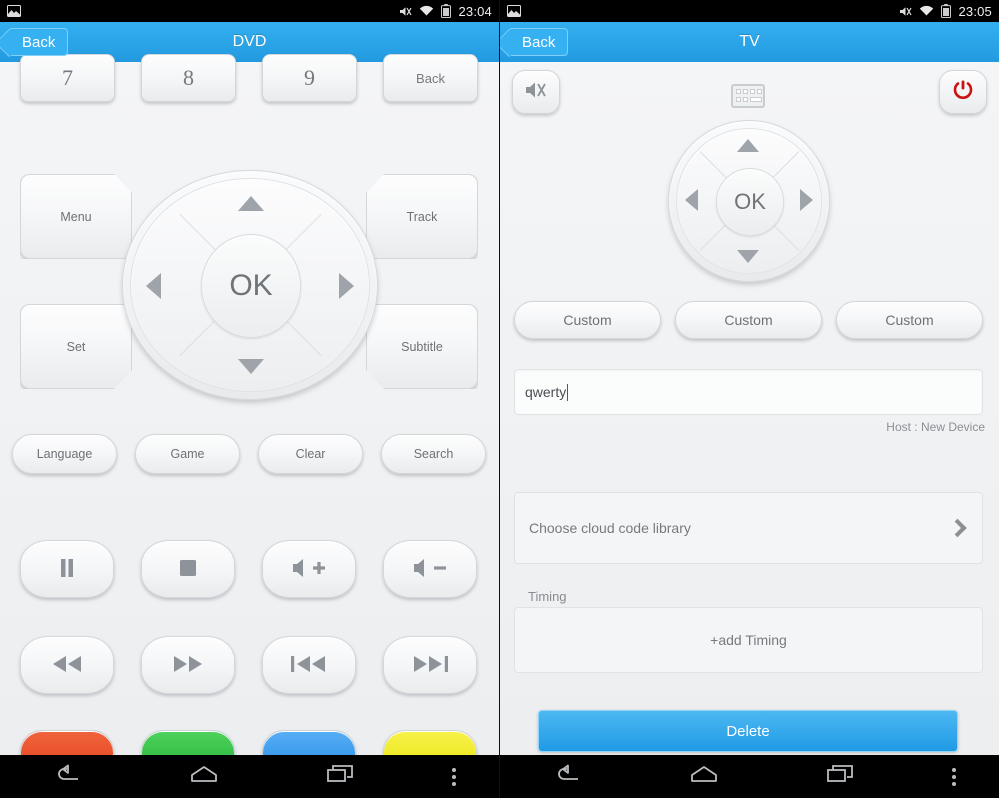 The image size is (999, 798). I want to click on game-label: Game, so click(187, 454).